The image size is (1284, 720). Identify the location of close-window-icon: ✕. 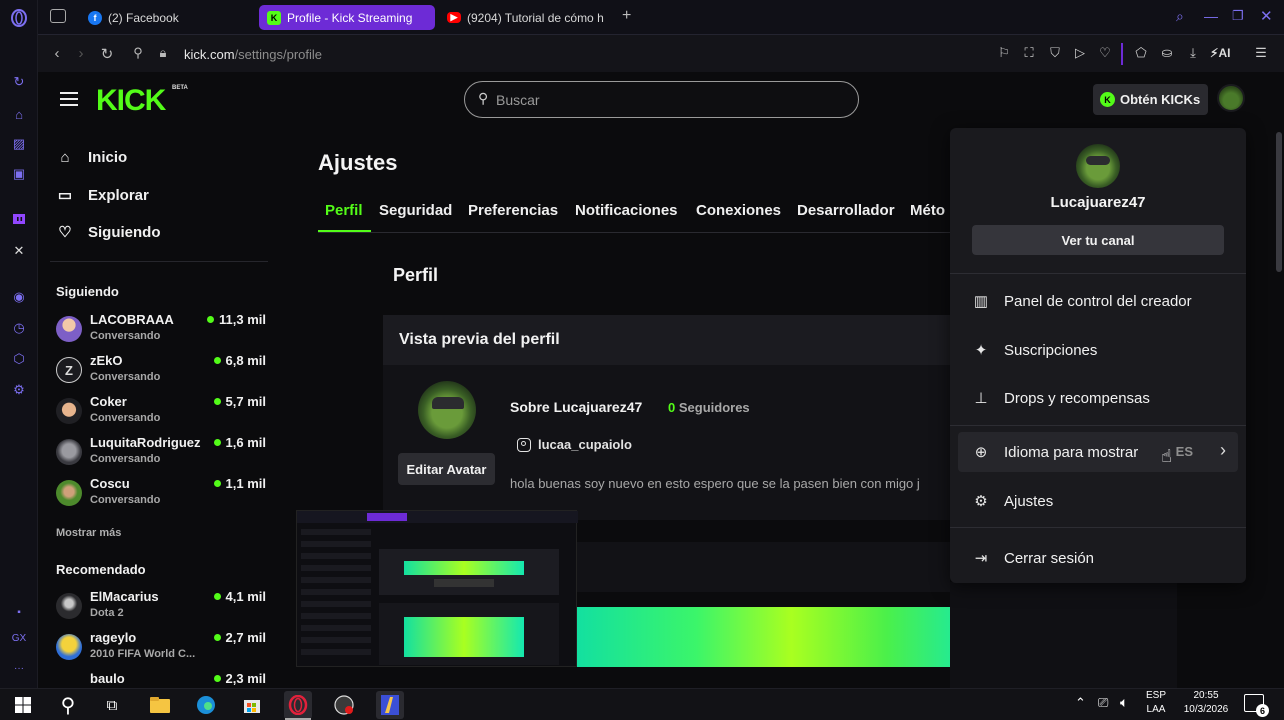
(1266, 16).